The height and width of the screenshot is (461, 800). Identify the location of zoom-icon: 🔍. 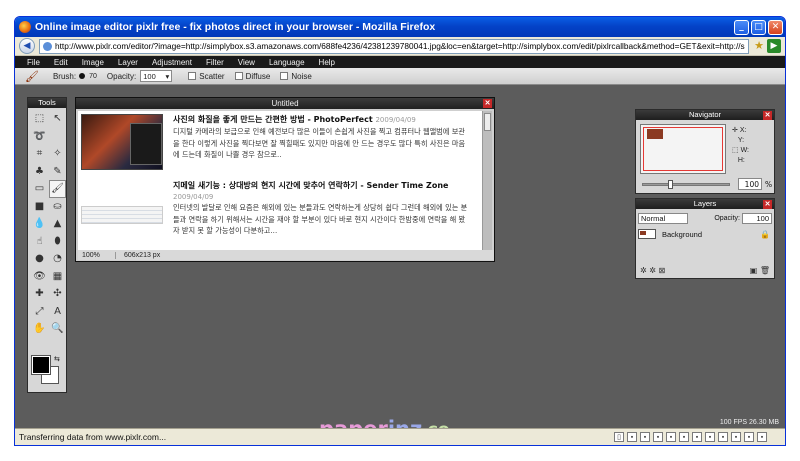
(57, 329).